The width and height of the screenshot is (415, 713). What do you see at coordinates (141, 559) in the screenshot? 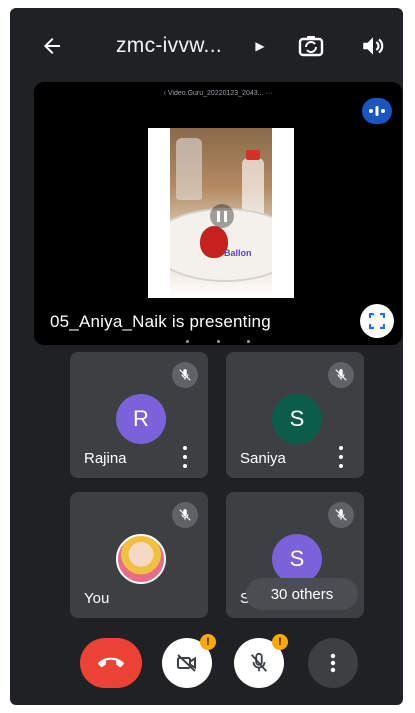
I see `avatar-photo` at bounding box center [141, 559].